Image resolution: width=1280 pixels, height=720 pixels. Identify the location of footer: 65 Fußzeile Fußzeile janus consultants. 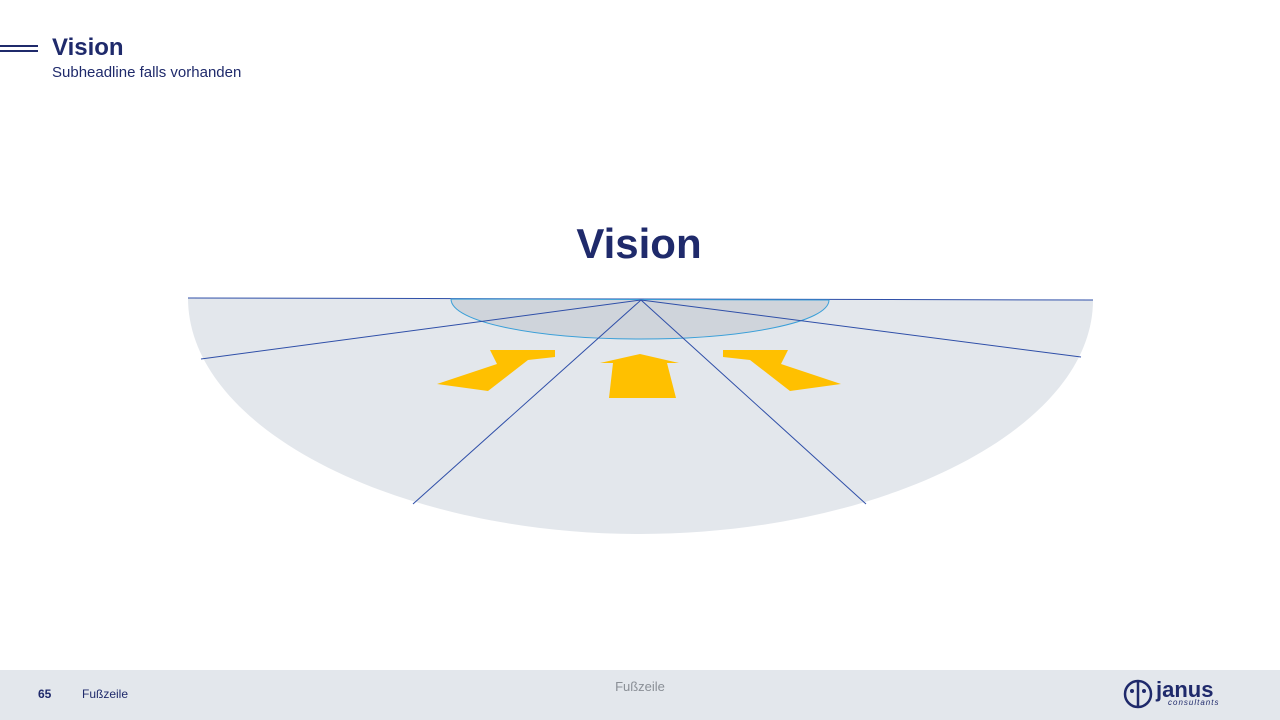
(640, 695).